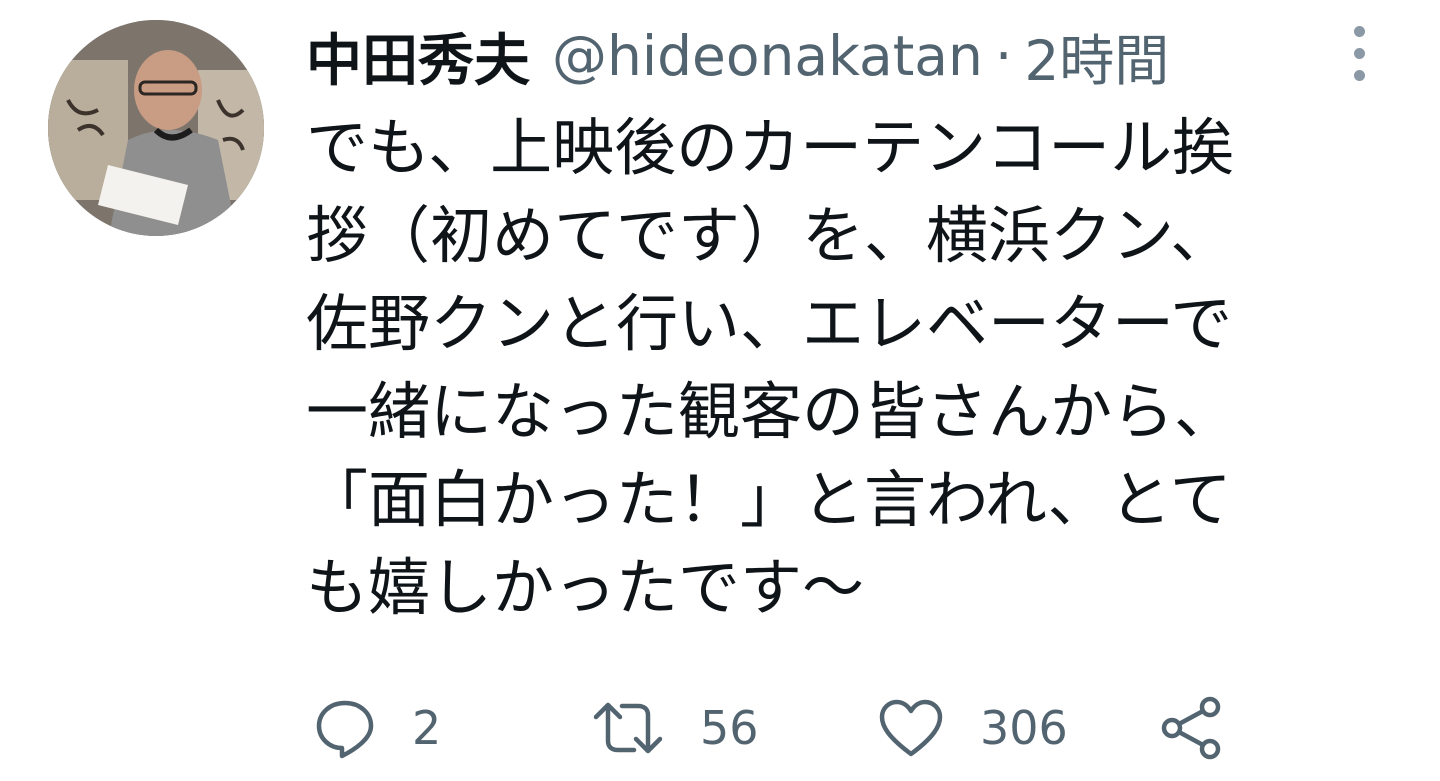 The width and height of the screenshot is (1440, 781). What do you see at coordinates (427, 728) in the screenshot?
I see `reply-count: 2` at bounding box center [427, 728].